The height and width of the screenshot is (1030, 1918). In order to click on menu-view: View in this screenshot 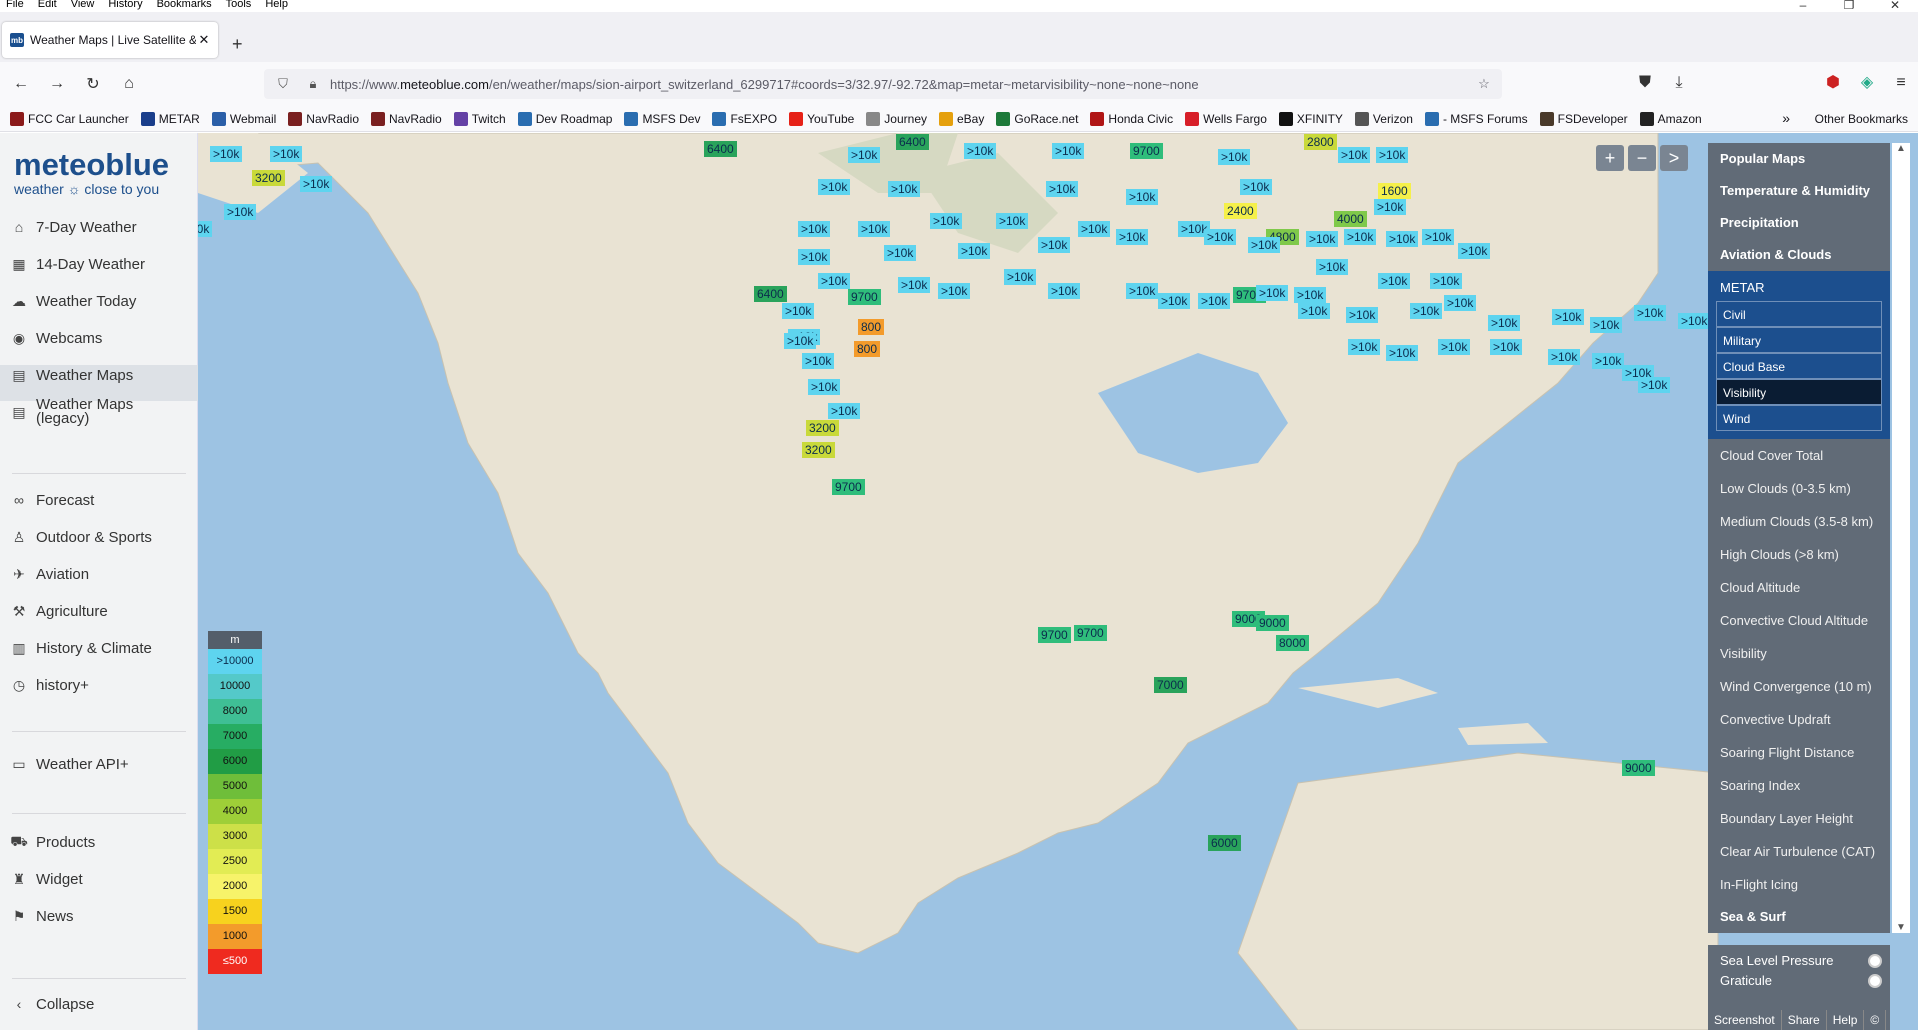, I will do `click(83, 5)`.